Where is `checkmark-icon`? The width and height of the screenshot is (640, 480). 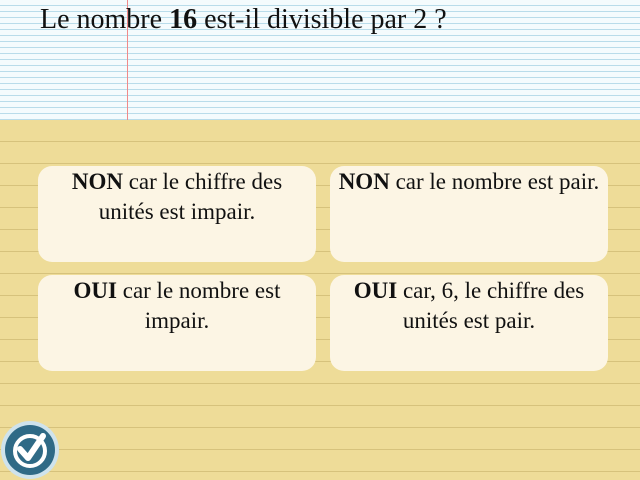
checkmark-icon is located at coordinates (30, 450).